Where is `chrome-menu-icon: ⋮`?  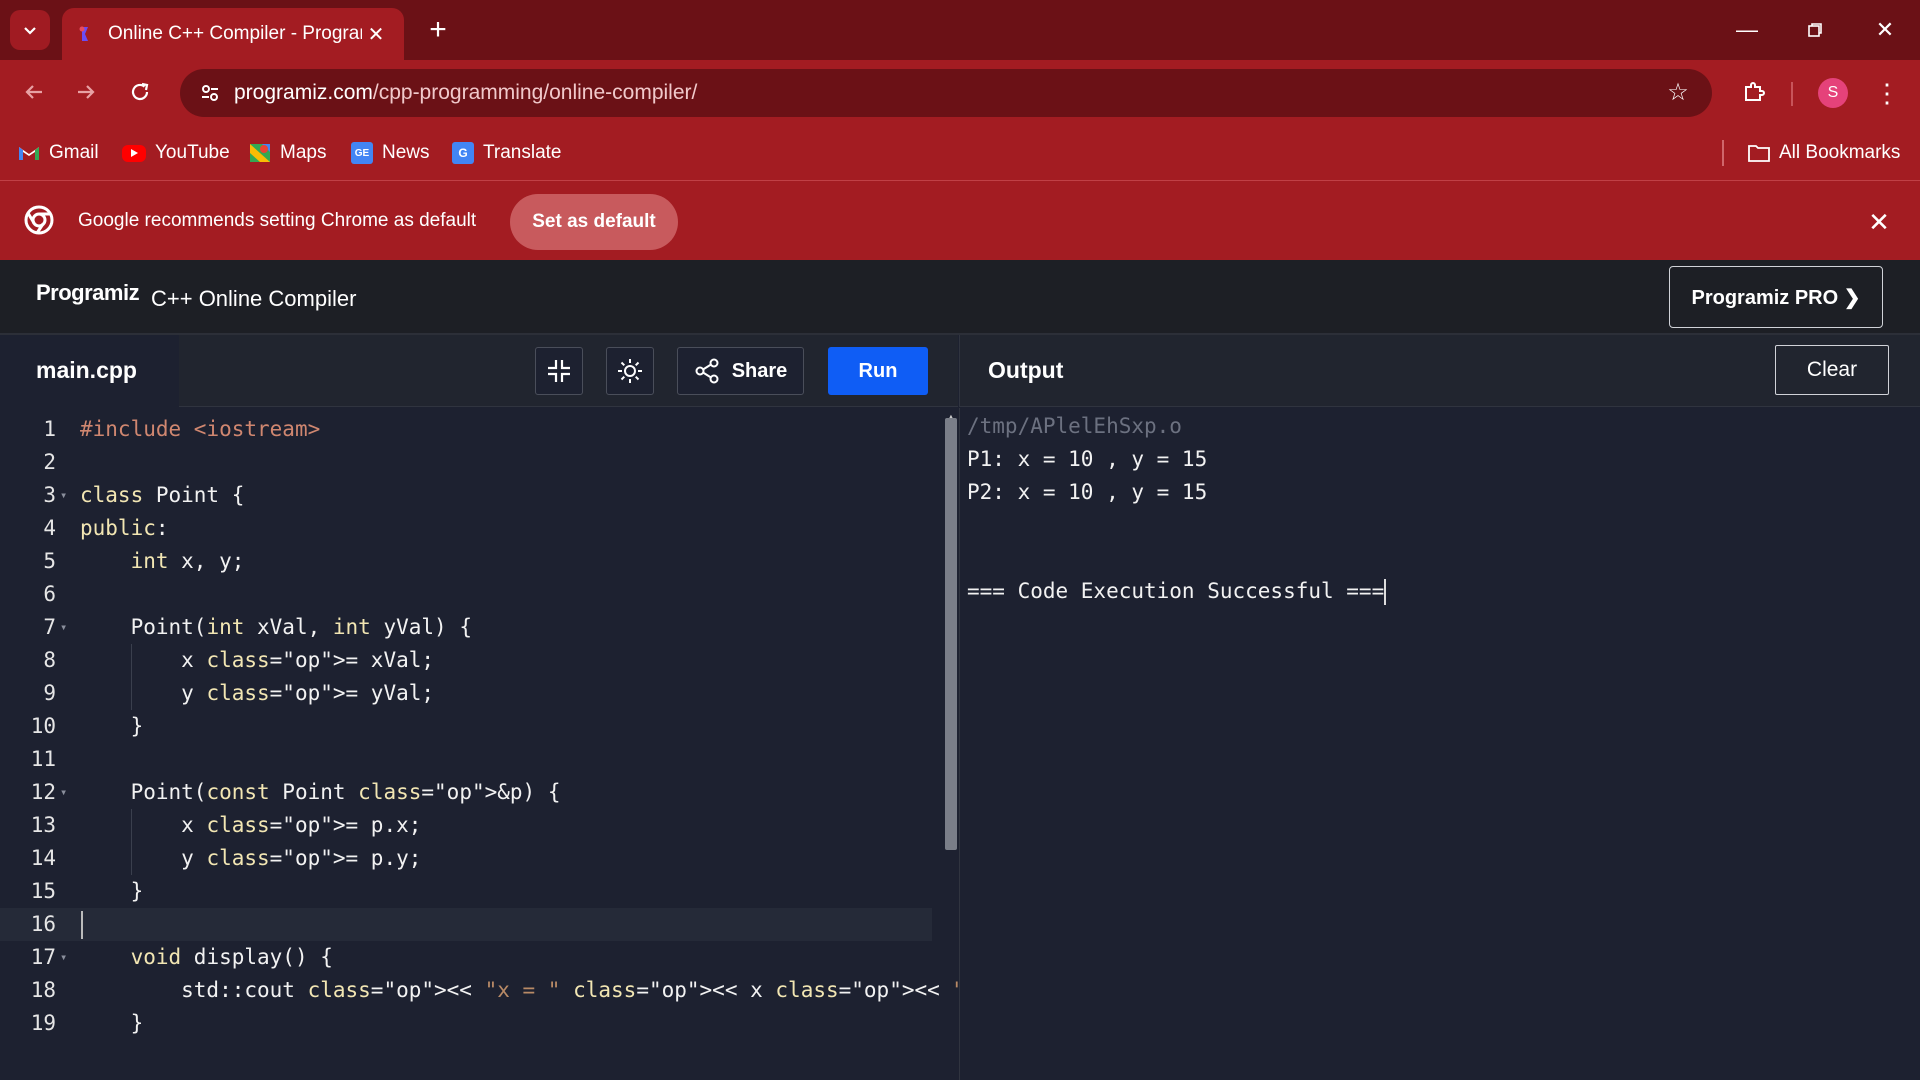 chrome-menu-icon: ⋮ is located at coordinates (1887, 93).